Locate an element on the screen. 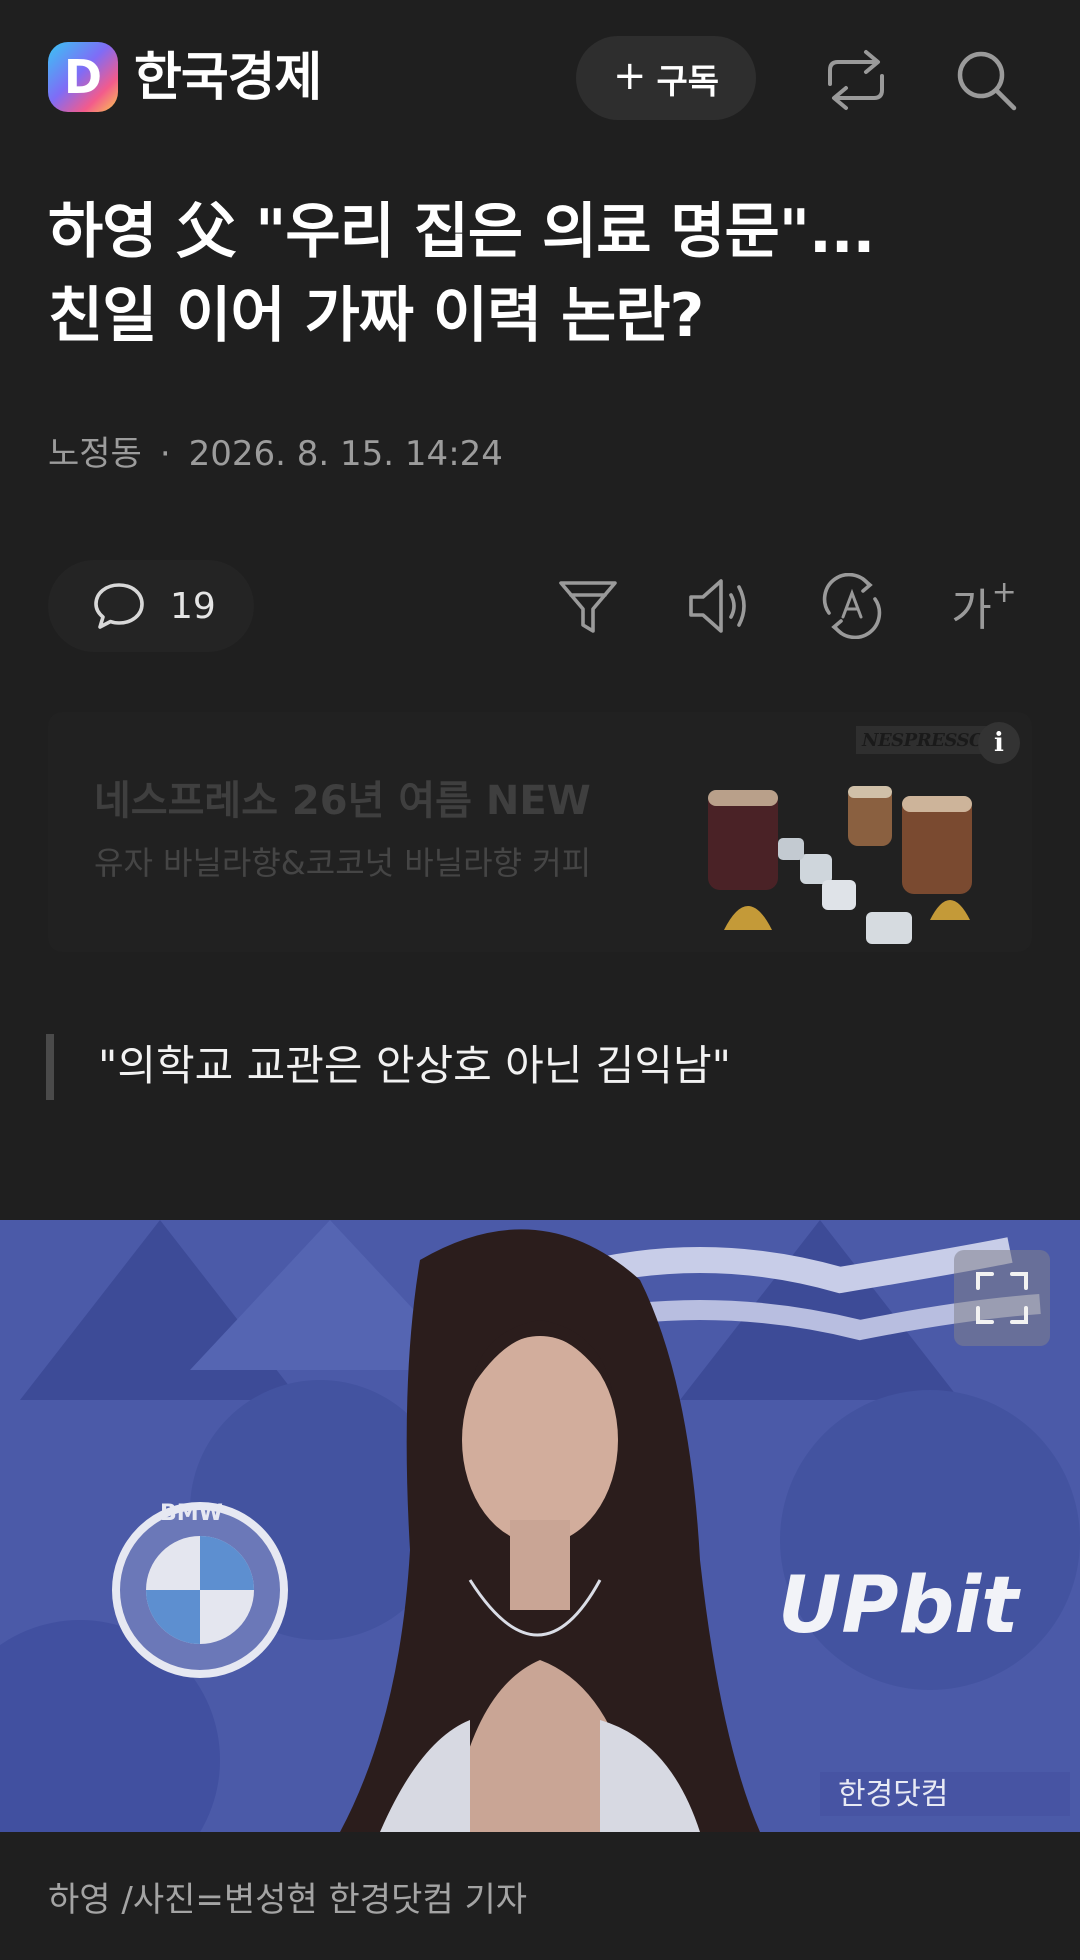 This screenshot has height=1960, width=1080. subscribe-label: 구독 is located at coordinates (688, 81).